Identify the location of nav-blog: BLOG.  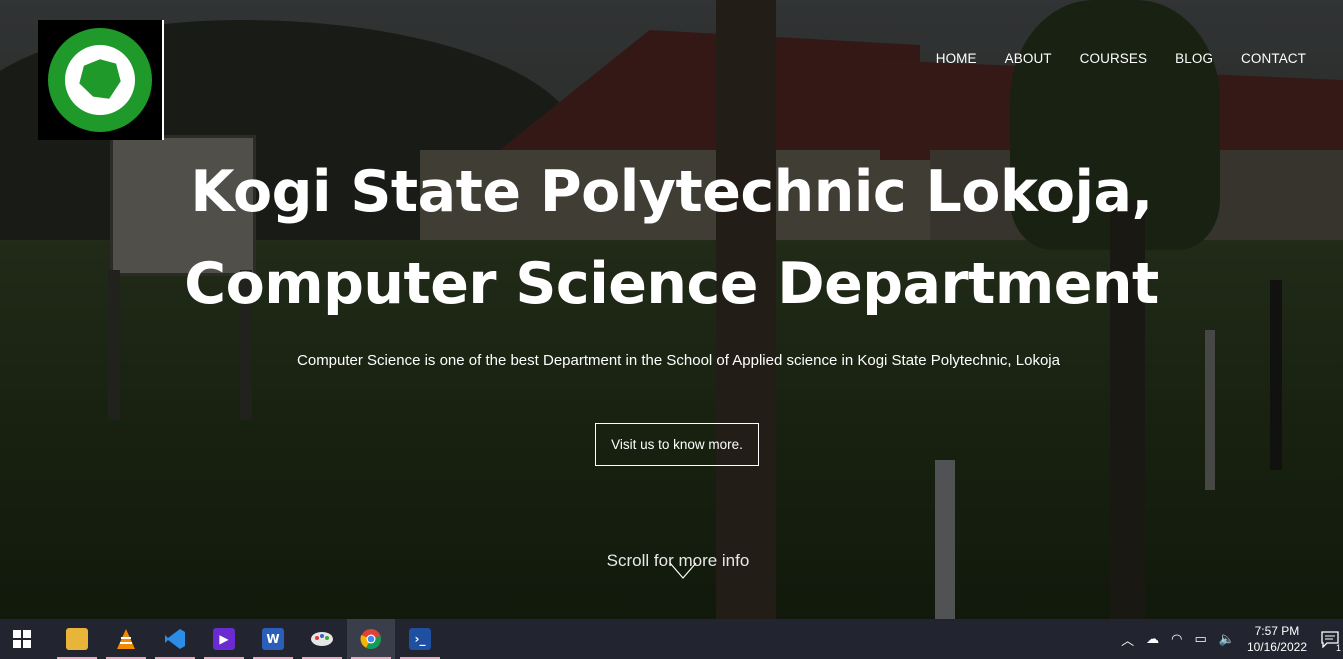
(1194, 58).